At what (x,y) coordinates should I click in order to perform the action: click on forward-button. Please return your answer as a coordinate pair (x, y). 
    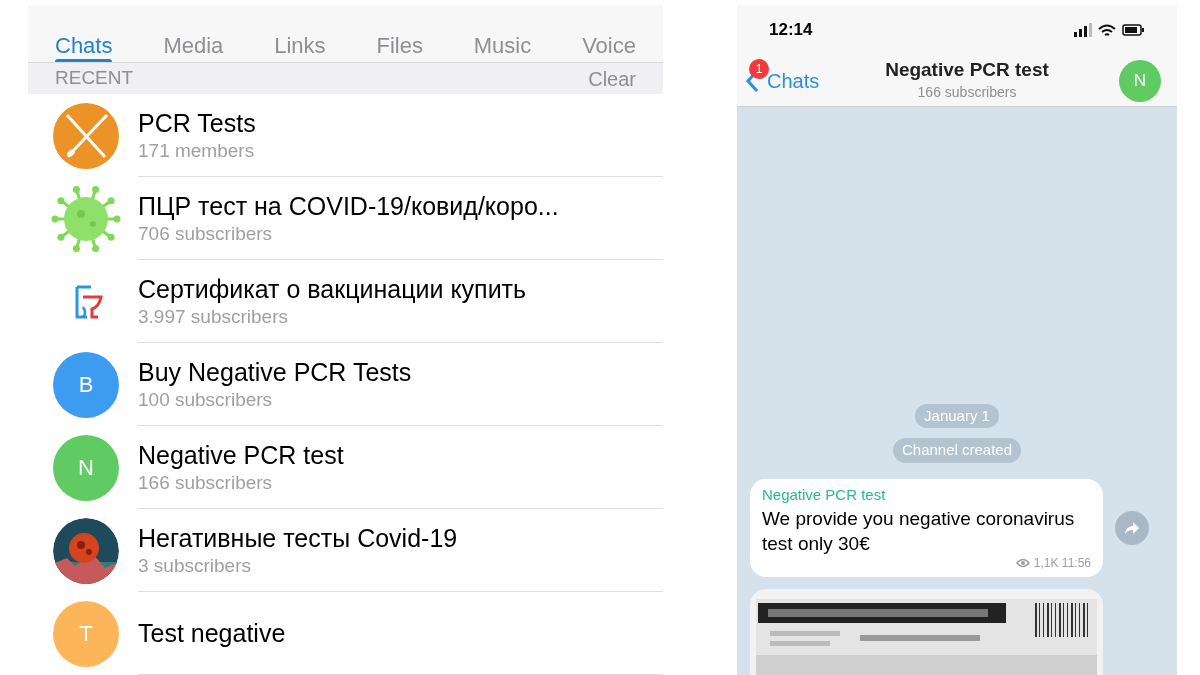
    Looking at the image, I should click on (1132, 527).